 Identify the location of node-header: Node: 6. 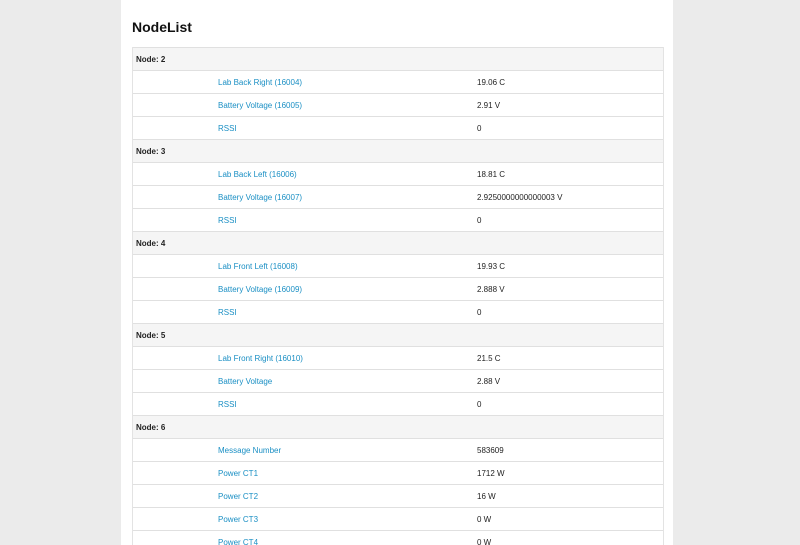
(398, 426).